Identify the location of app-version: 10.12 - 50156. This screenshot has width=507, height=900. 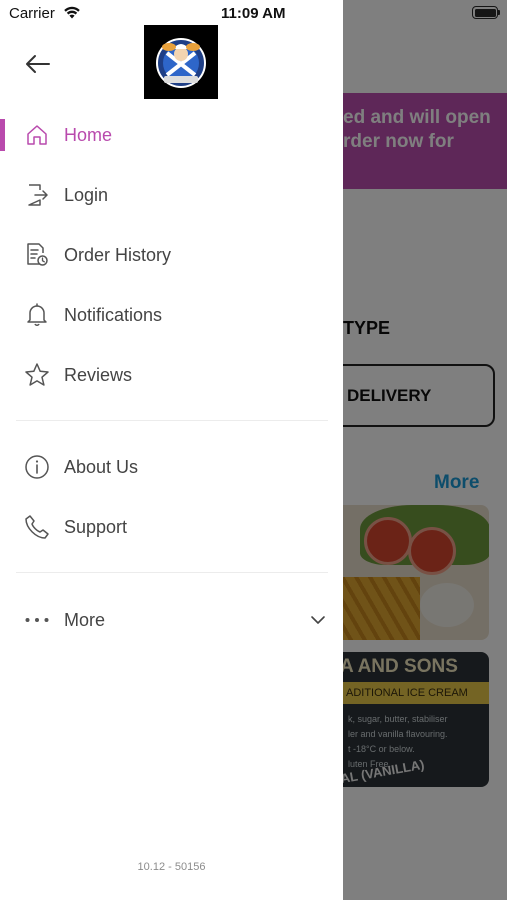
(171, 867).